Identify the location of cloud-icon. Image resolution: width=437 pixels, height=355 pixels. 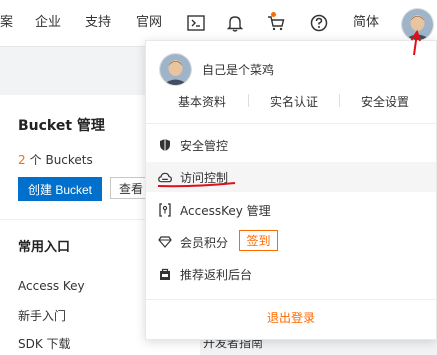
(165, 177).